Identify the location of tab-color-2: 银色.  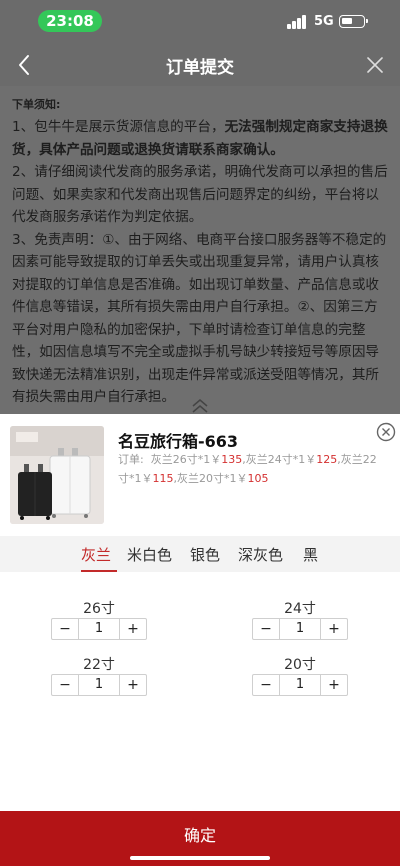
(205, 554).